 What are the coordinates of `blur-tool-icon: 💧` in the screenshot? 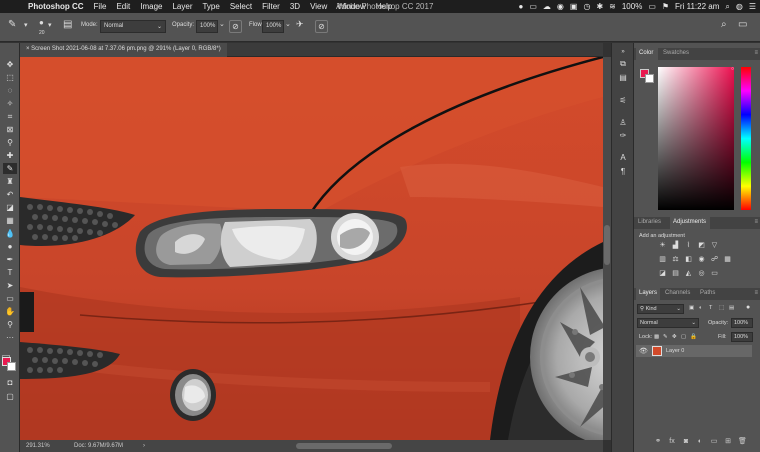 It's located at (10, 233).